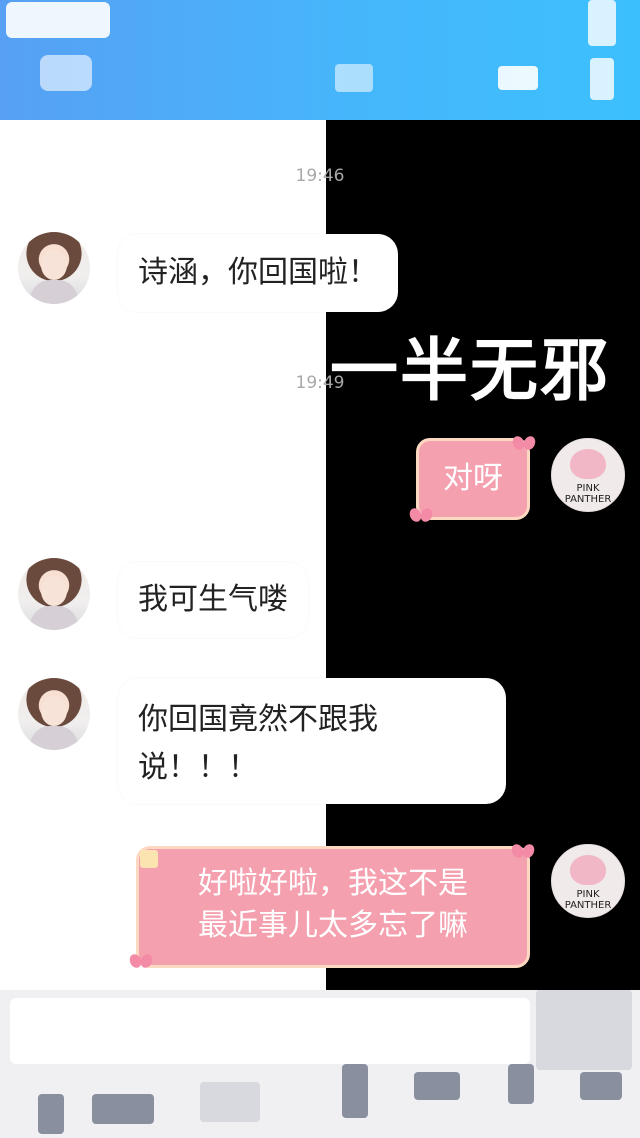 The image size is (640, 1138). What do you see at coordinates (198, 767) in the screenshot?
I see `message-text-line: 说！！！` at bounding box center [198, 767].